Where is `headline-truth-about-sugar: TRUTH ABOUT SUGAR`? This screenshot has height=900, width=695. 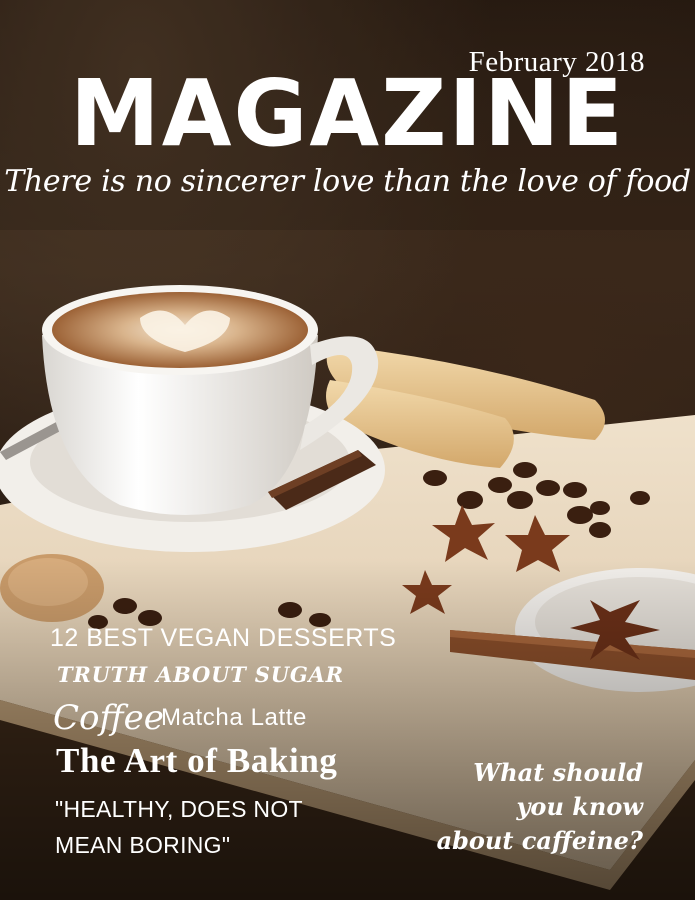 headline-truth-about-sugar: TRUTH ABOUT SUGAR is located at coordinates (200, 674).